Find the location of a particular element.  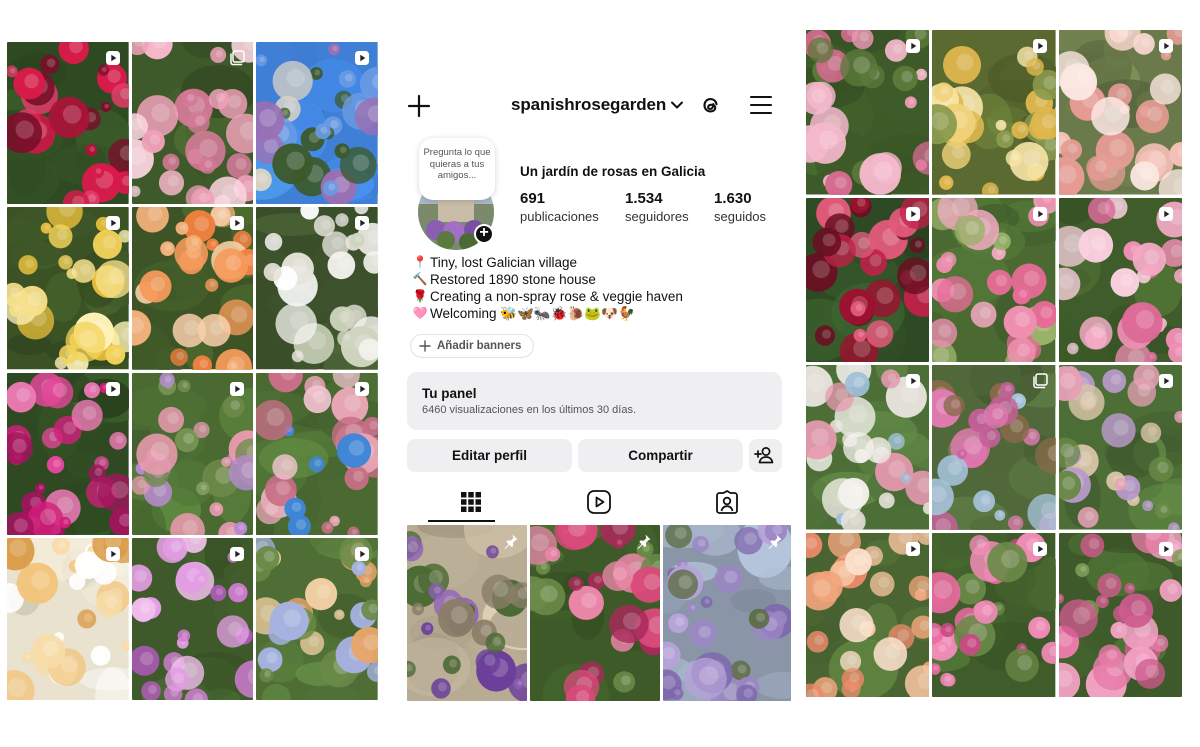

tab-grid is located at coordinates (471, 501).